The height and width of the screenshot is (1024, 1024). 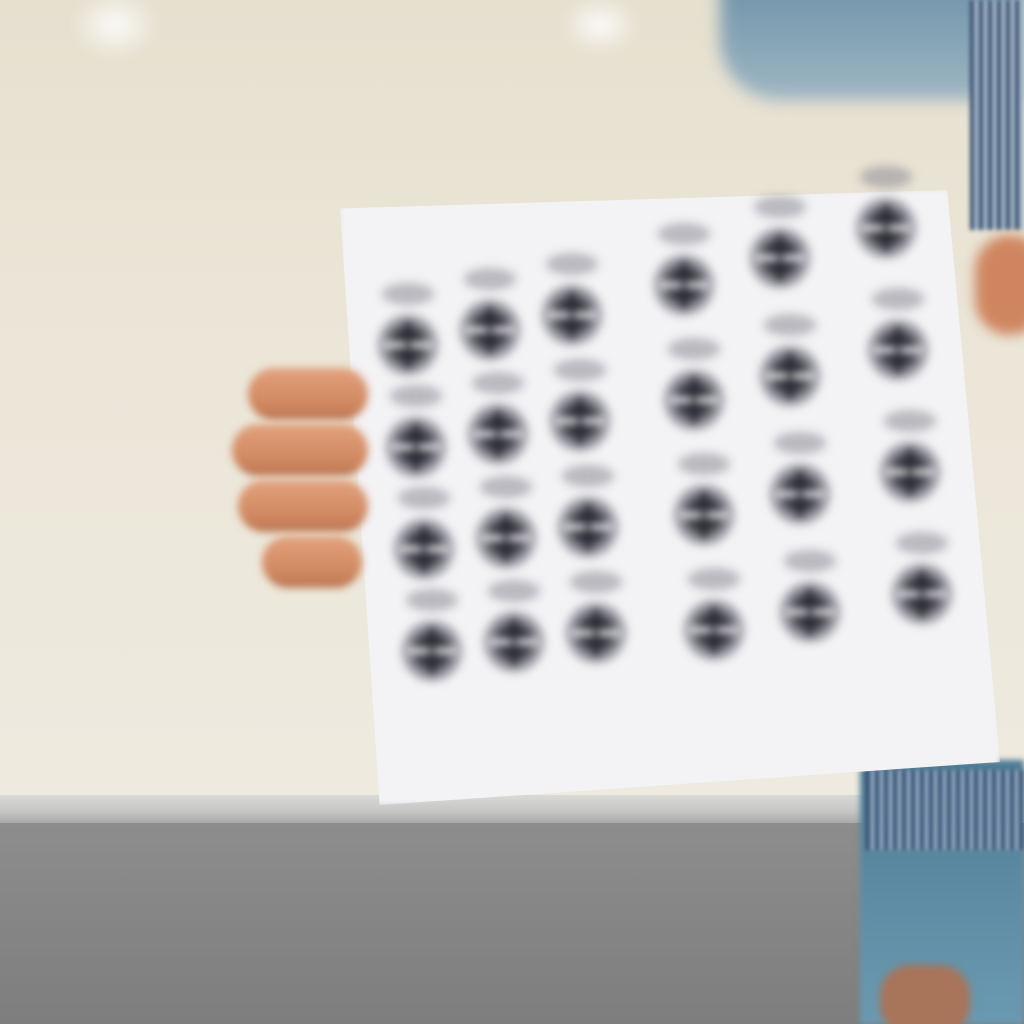 What do you see at coordinates (999, 285) in the screenshot?
I see `thumb` at bounding box center [999, 285].